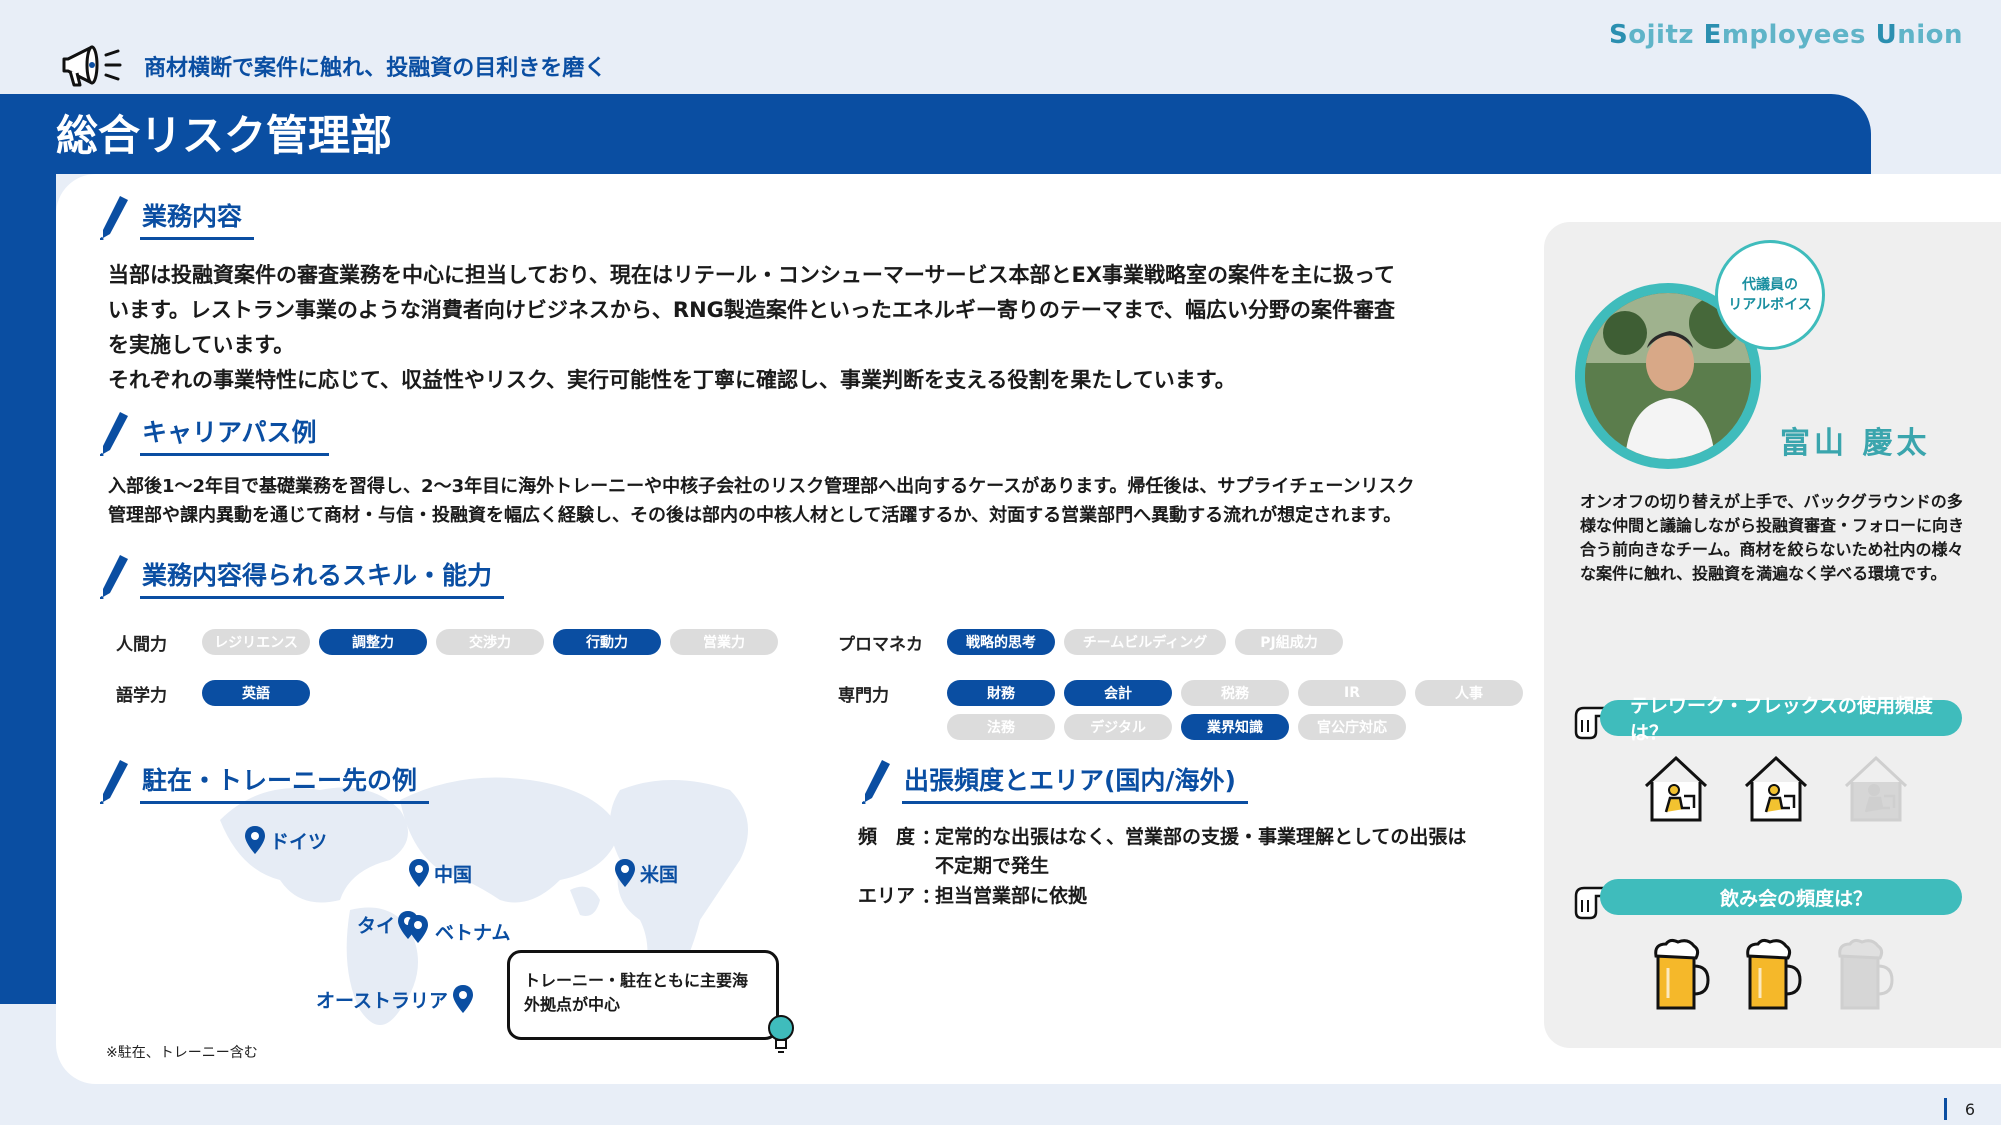 The image size is (2001, 1125). Describe the element at coordinates (643, 995) in the screenshot. I see `overseas-callout: トレーニー・駐在ともに主要海 外拠点が中心` at that location.